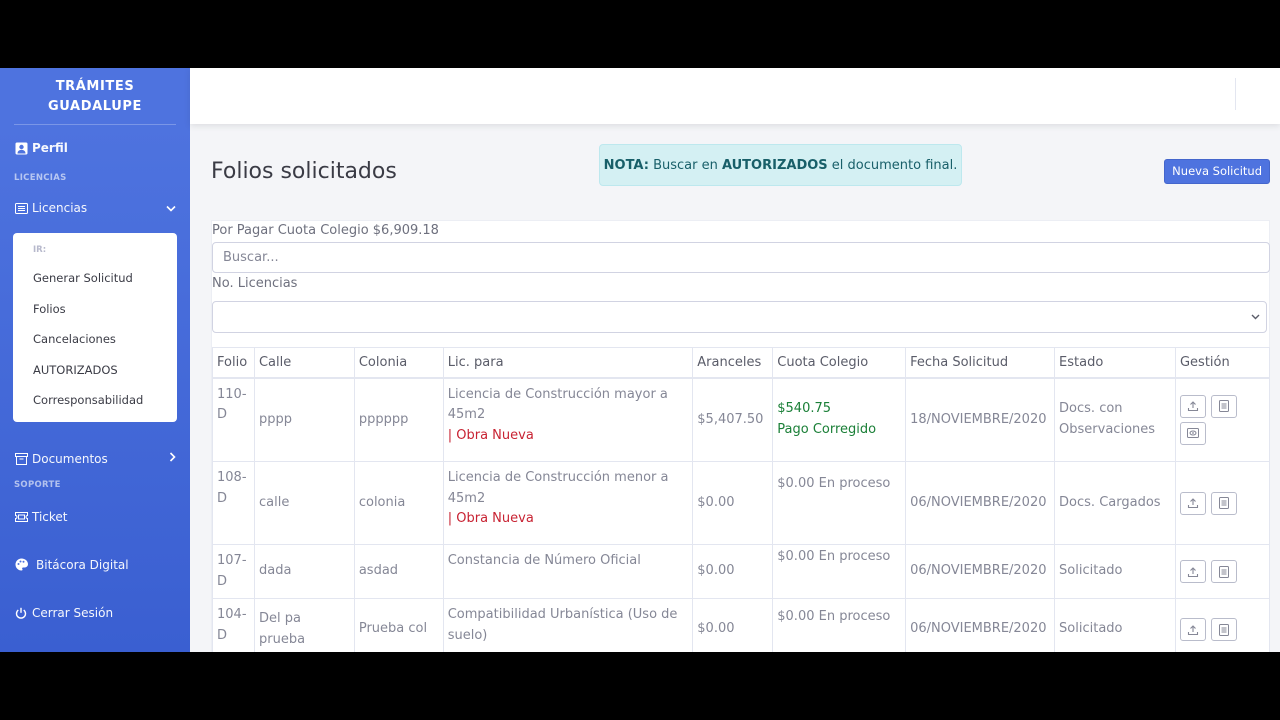 The width and height of the screenshot is (1280, 720). What do you see at coordinates (95, 400) in the screenshot?
I see `submenu-item-corresponsabilidad: Corresponsabilidad` at bounding box center [95, 400].